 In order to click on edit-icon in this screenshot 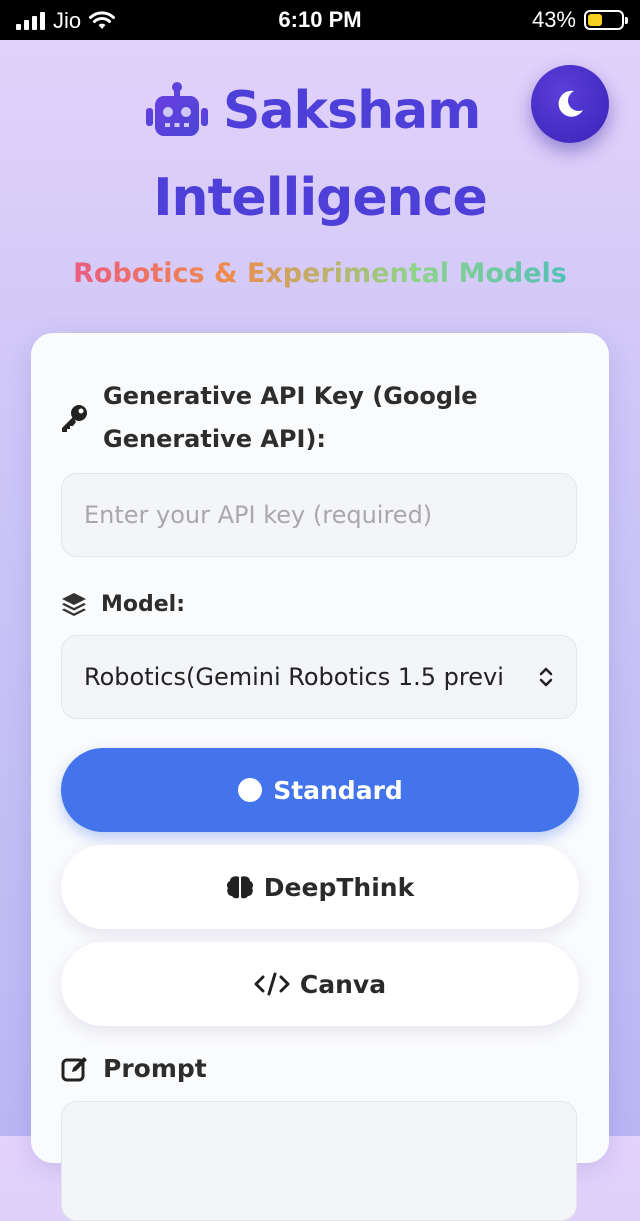, I will do `click(74, 1069)`.